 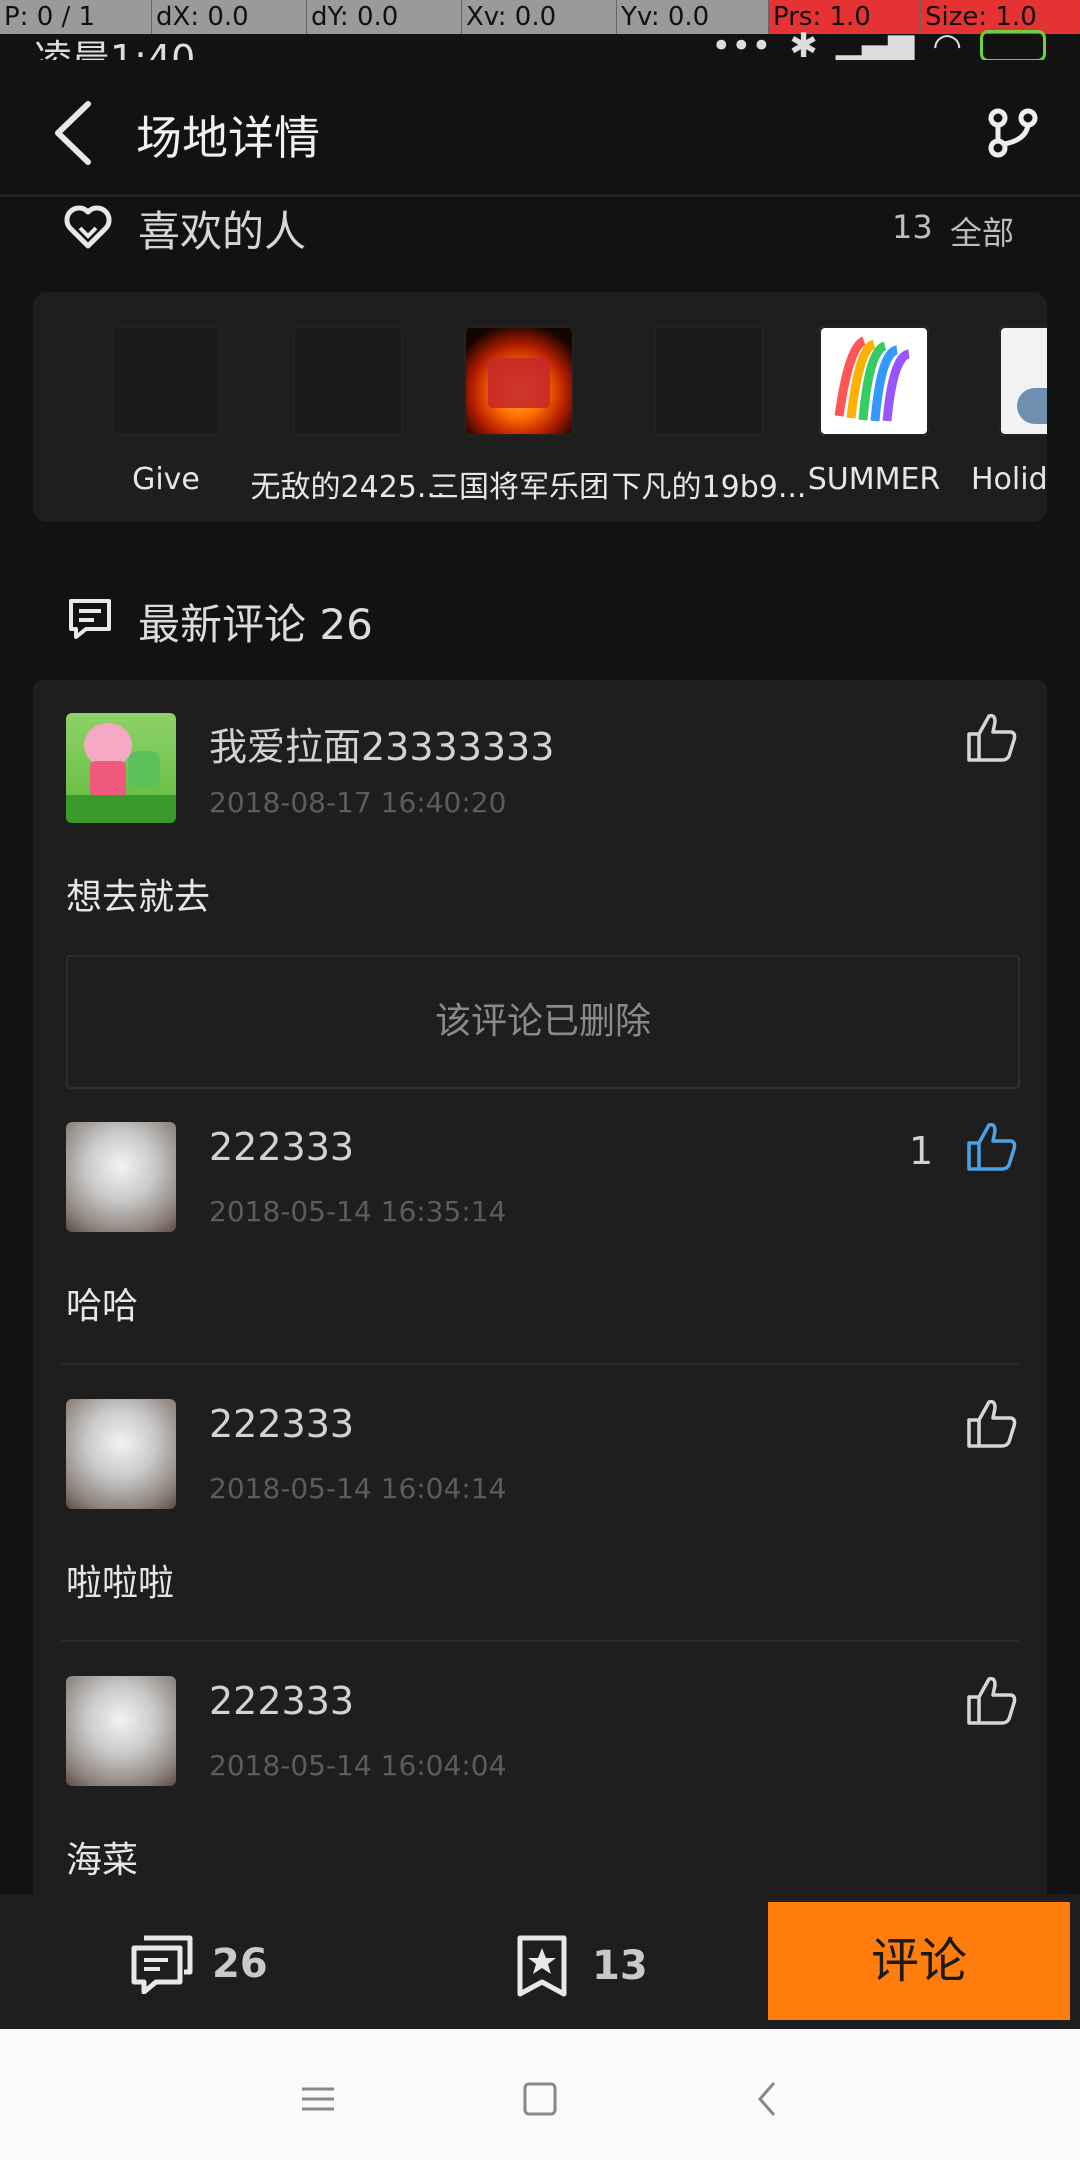 I want to click on liker-item: Holiday ⁄, so click(x=999, y=411).